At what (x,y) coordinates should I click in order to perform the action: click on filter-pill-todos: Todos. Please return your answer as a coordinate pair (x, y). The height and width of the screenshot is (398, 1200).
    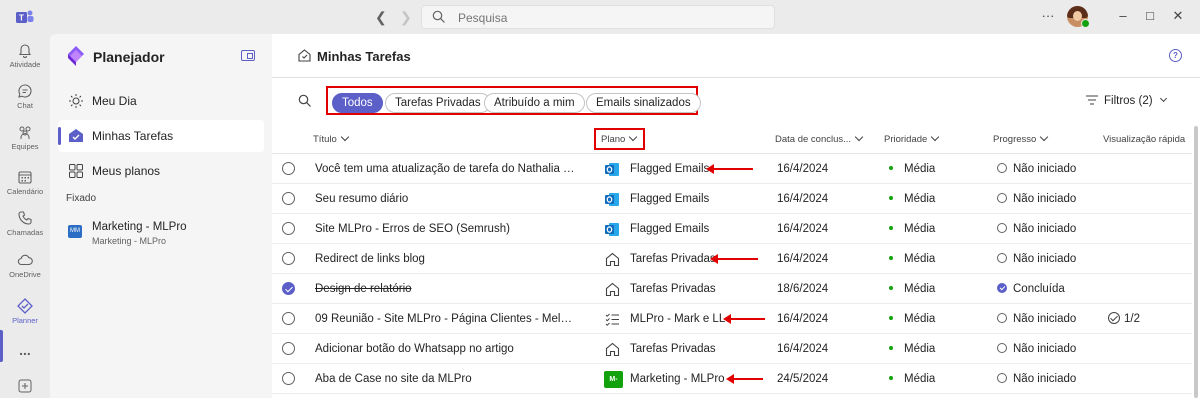
    Looking at the image, I should click on (357, 103).